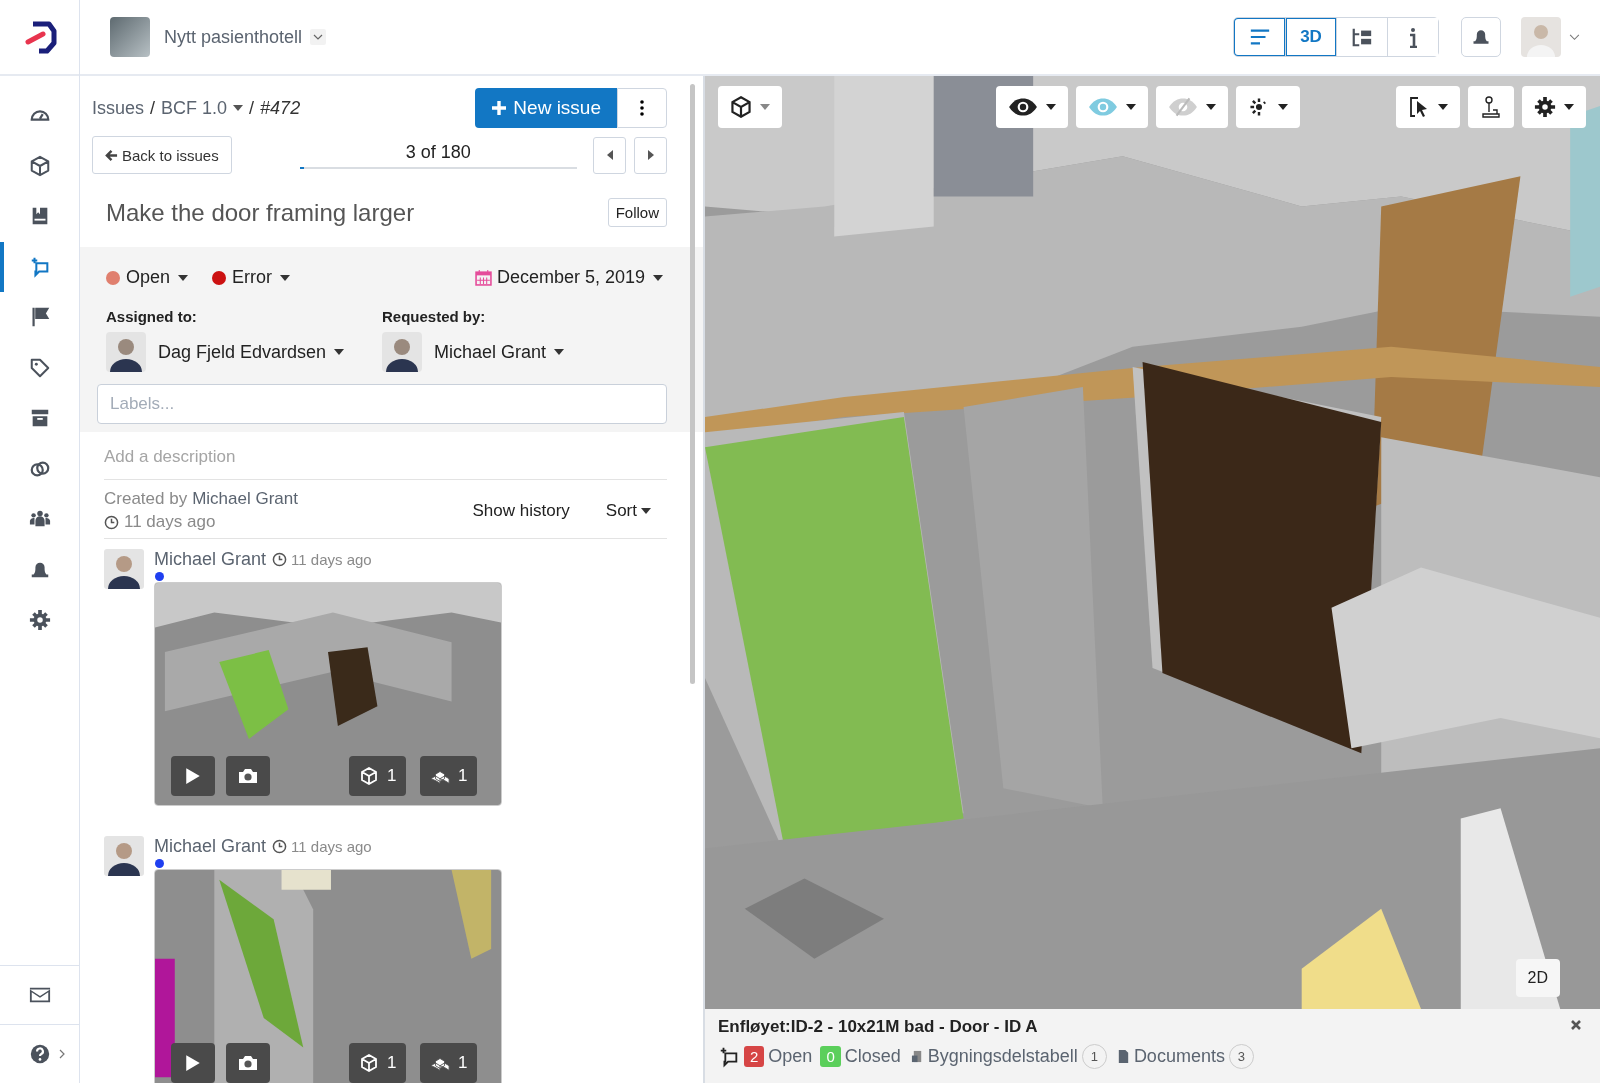 The width and height of the screenshot is (1600, 1083). I want to click on open-label: Open, so click(790, 1056).